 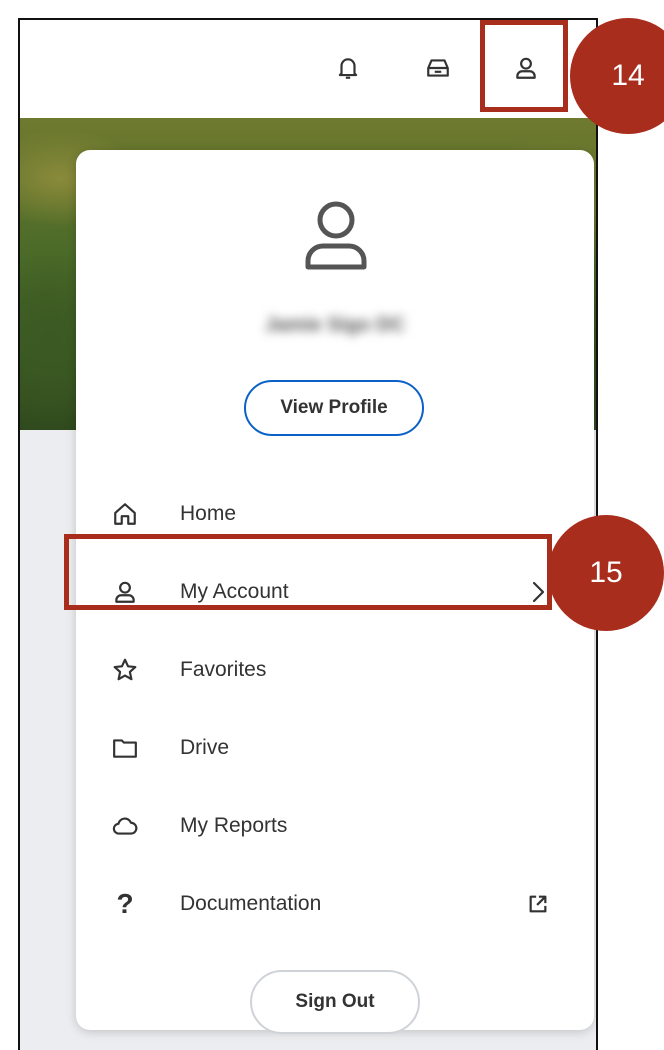 I want to click on menu-item-my-account: My Account, so click(x=335, y=592).